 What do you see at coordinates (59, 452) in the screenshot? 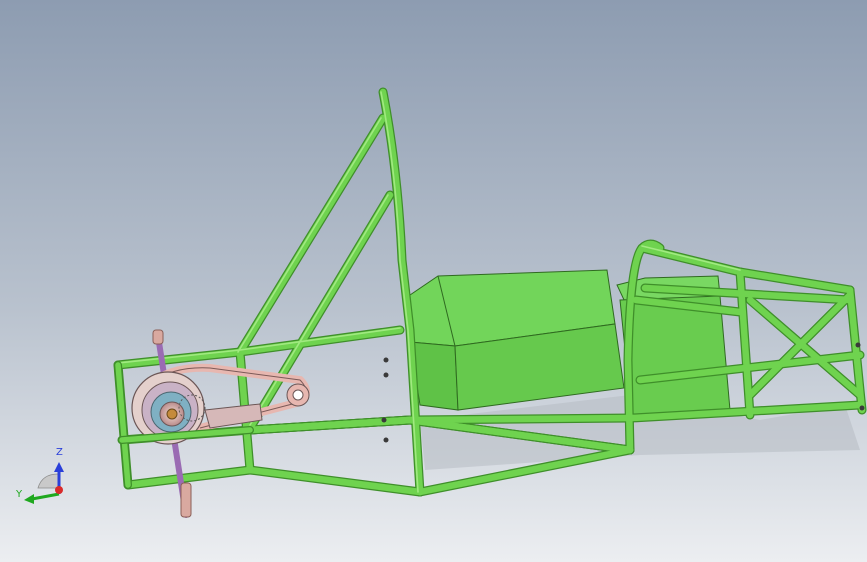
I see `triad-z-label: Z` at bounding box center [59, 452].